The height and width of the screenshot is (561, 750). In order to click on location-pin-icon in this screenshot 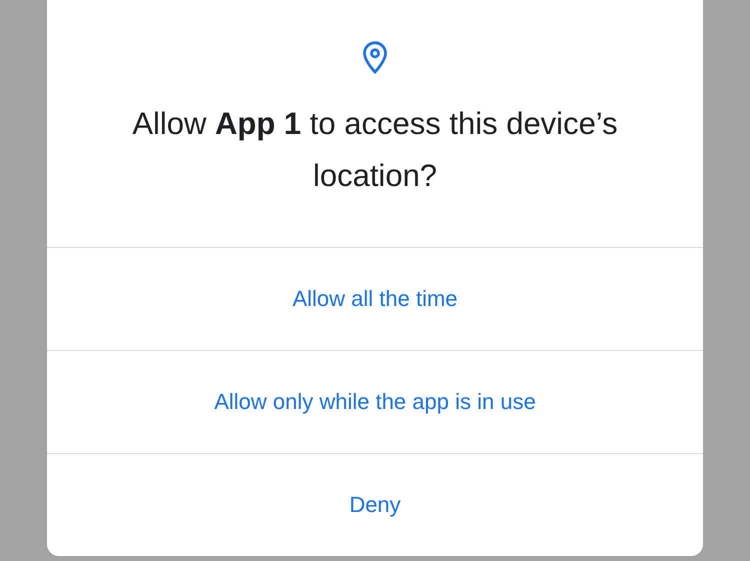, I will do `click(375, 58)`.